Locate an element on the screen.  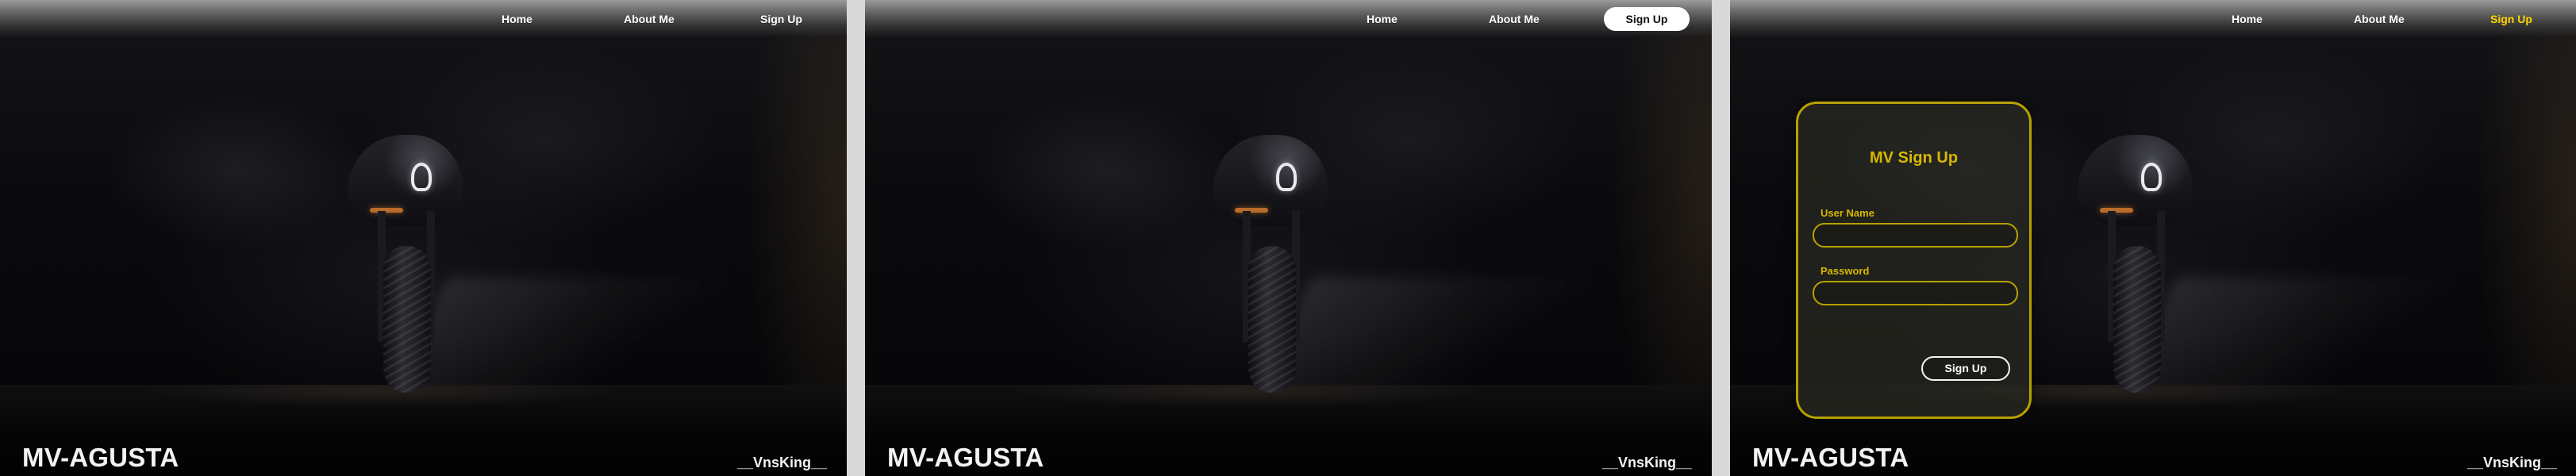
username-input is located at coordinates (1916, 235).